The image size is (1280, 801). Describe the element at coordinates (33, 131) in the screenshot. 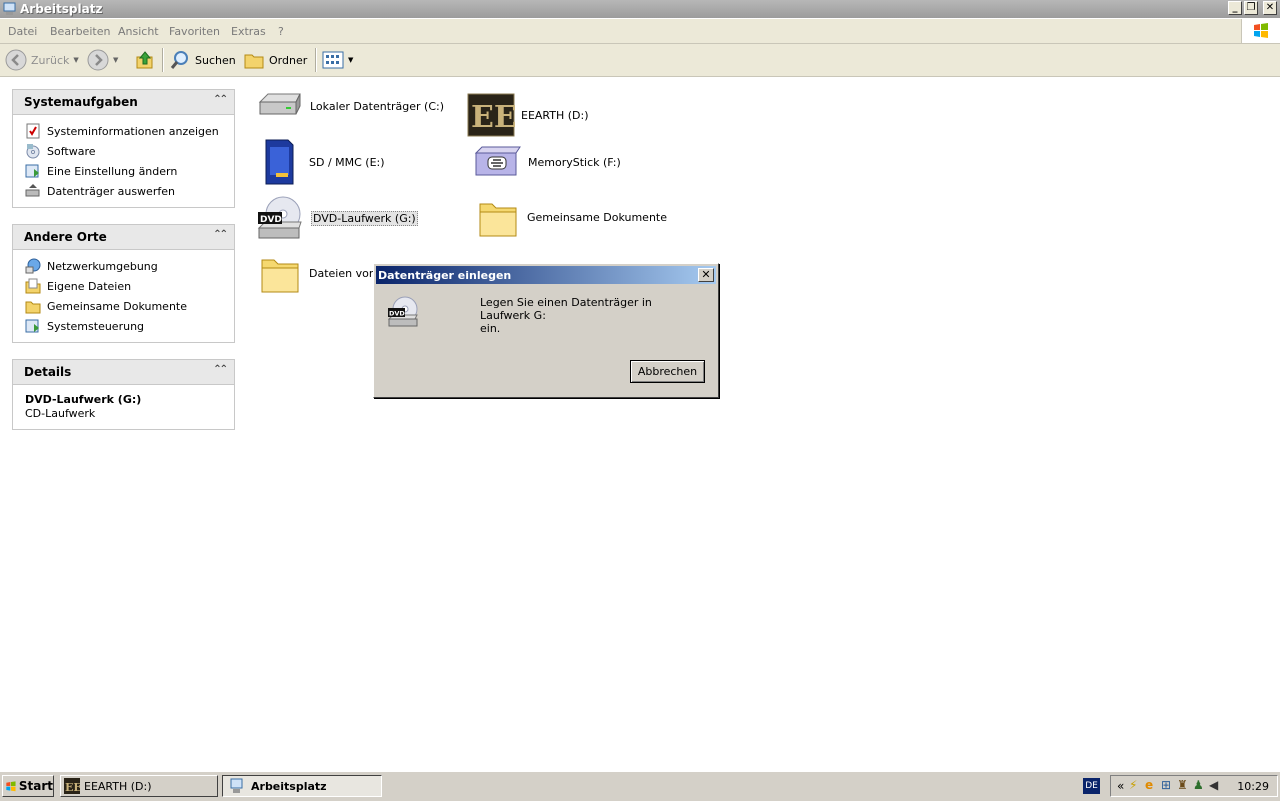

I see `system-info-icon` at that location.